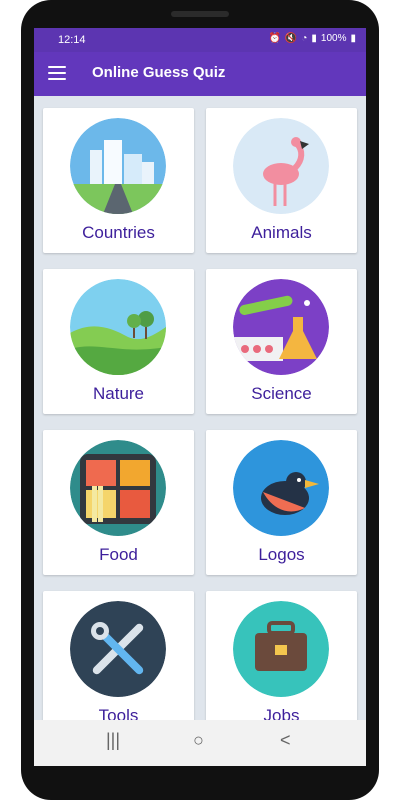 This screenshot has width=400, height=800. Describe the element at coordinates (333, 38) in the screenshot. I see `battery-text: 100%` at that location.